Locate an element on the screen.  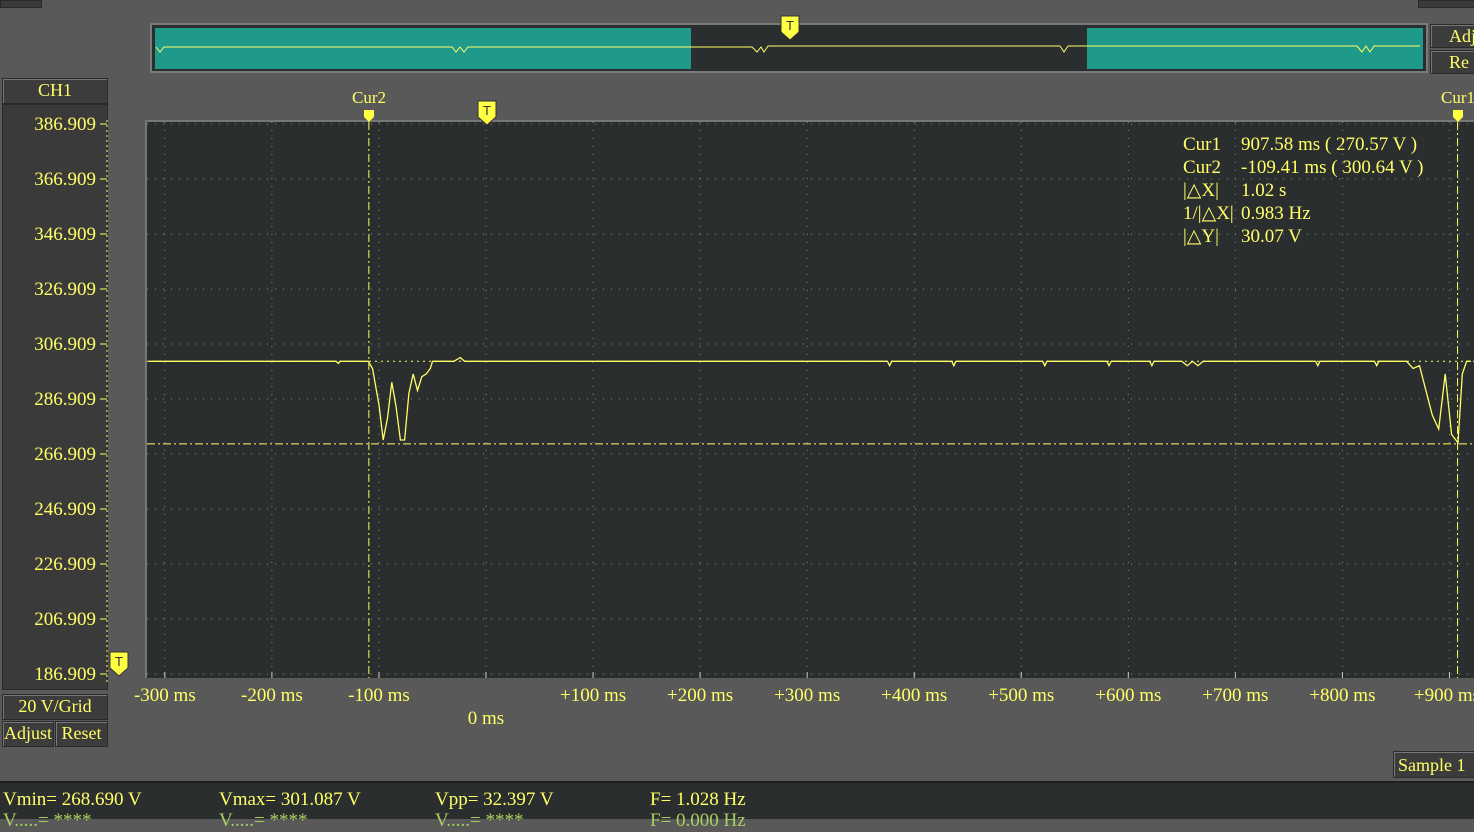
y-tick-label-6: 266.909 is located at coordinates (65, 454).